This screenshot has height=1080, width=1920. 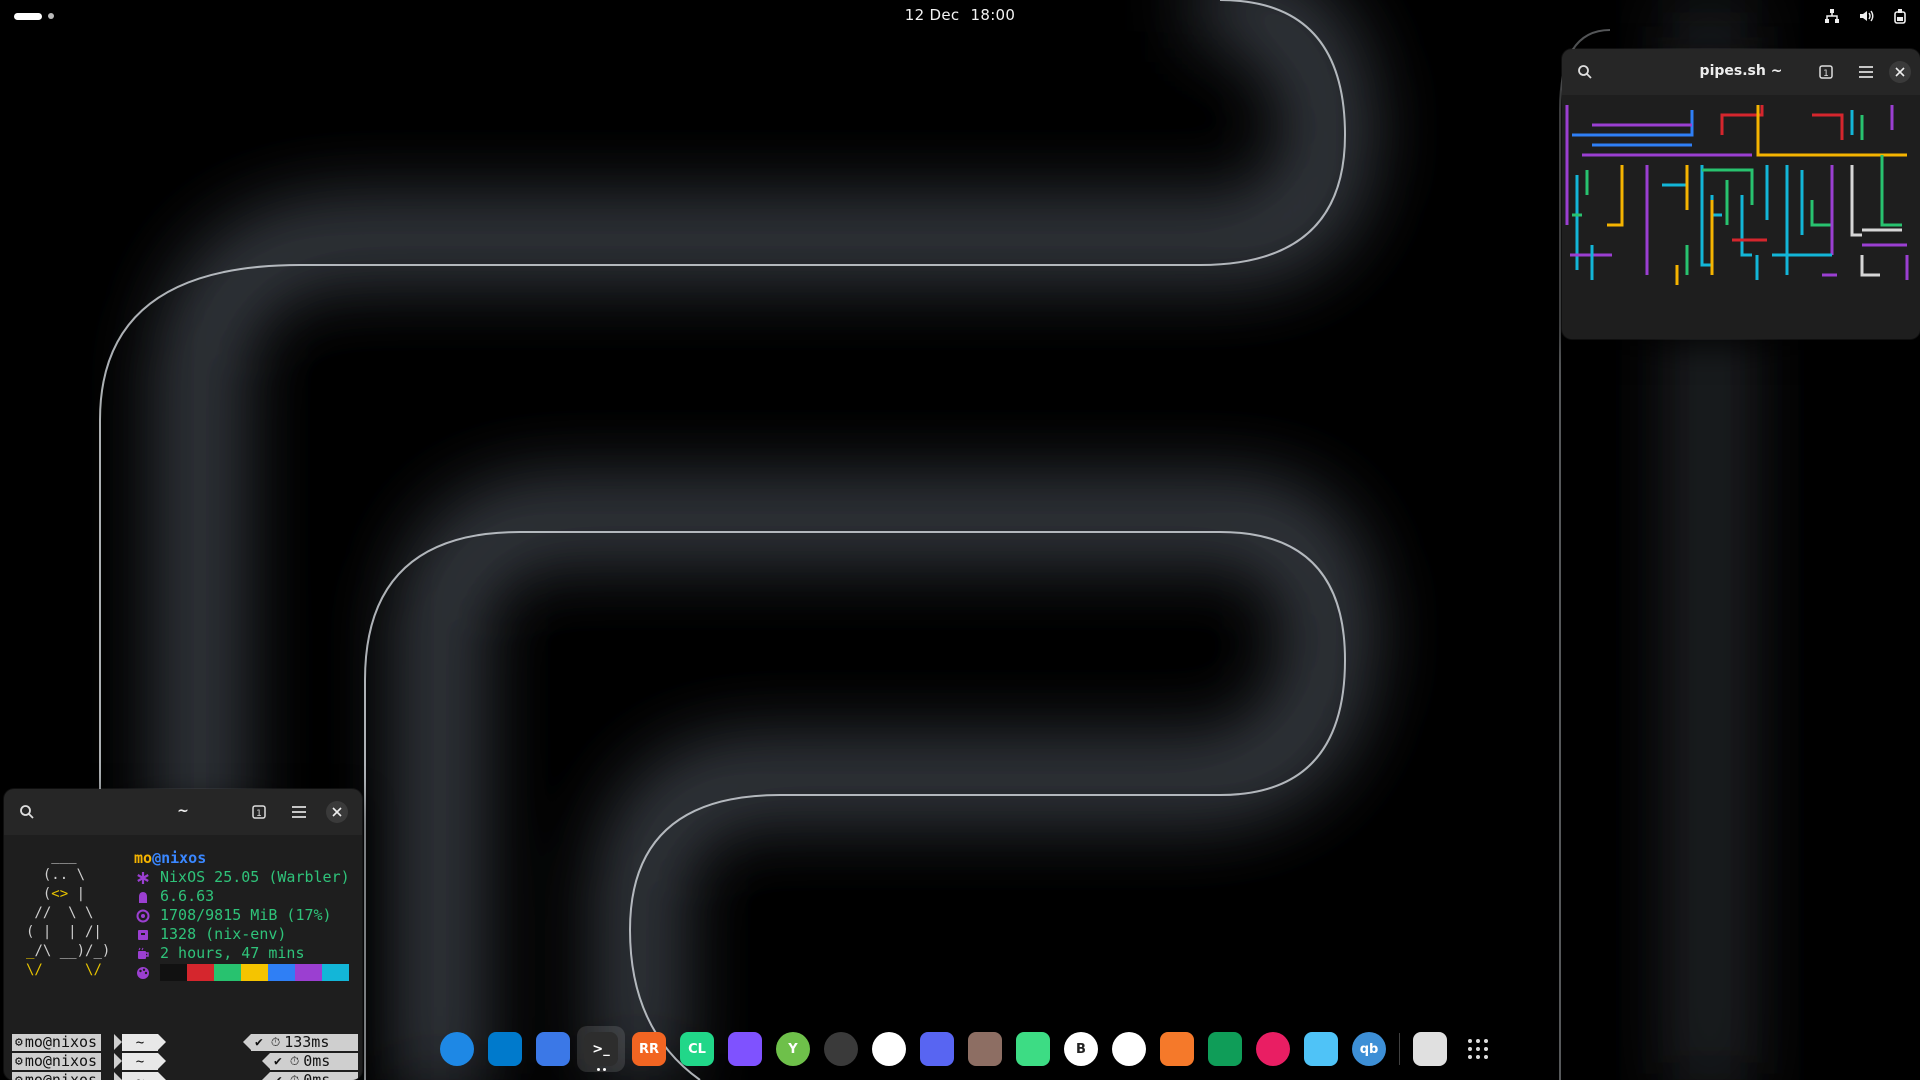 I want to click on dock-app-blender, so click(x=1177, y=1049).